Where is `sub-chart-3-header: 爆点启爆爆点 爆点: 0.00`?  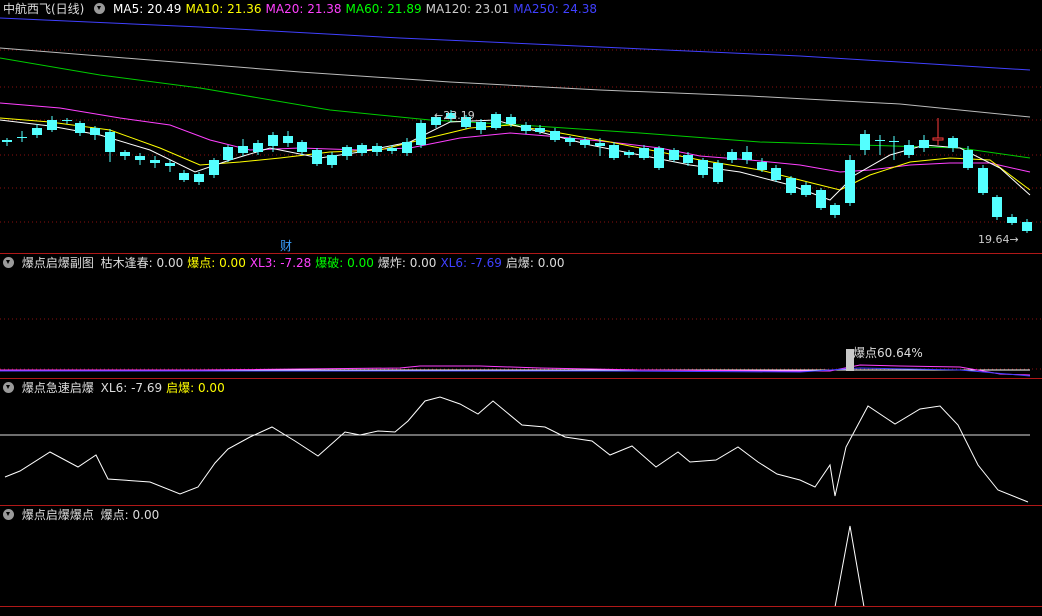 sub-chart-3-header: 爆点启爆爆点 爆点: 0.00 is located at coordinates (83, 515).